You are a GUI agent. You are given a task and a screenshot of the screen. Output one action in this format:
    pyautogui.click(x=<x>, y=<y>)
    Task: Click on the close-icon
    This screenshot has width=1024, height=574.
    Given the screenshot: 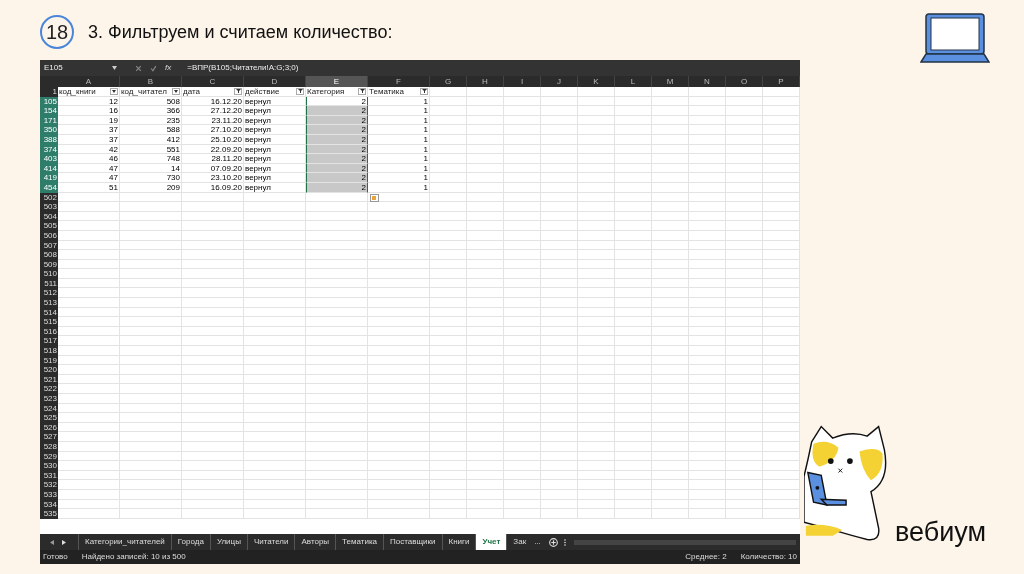 What is the action you would take?
    pyautogui.click(x=138, y=68)
    